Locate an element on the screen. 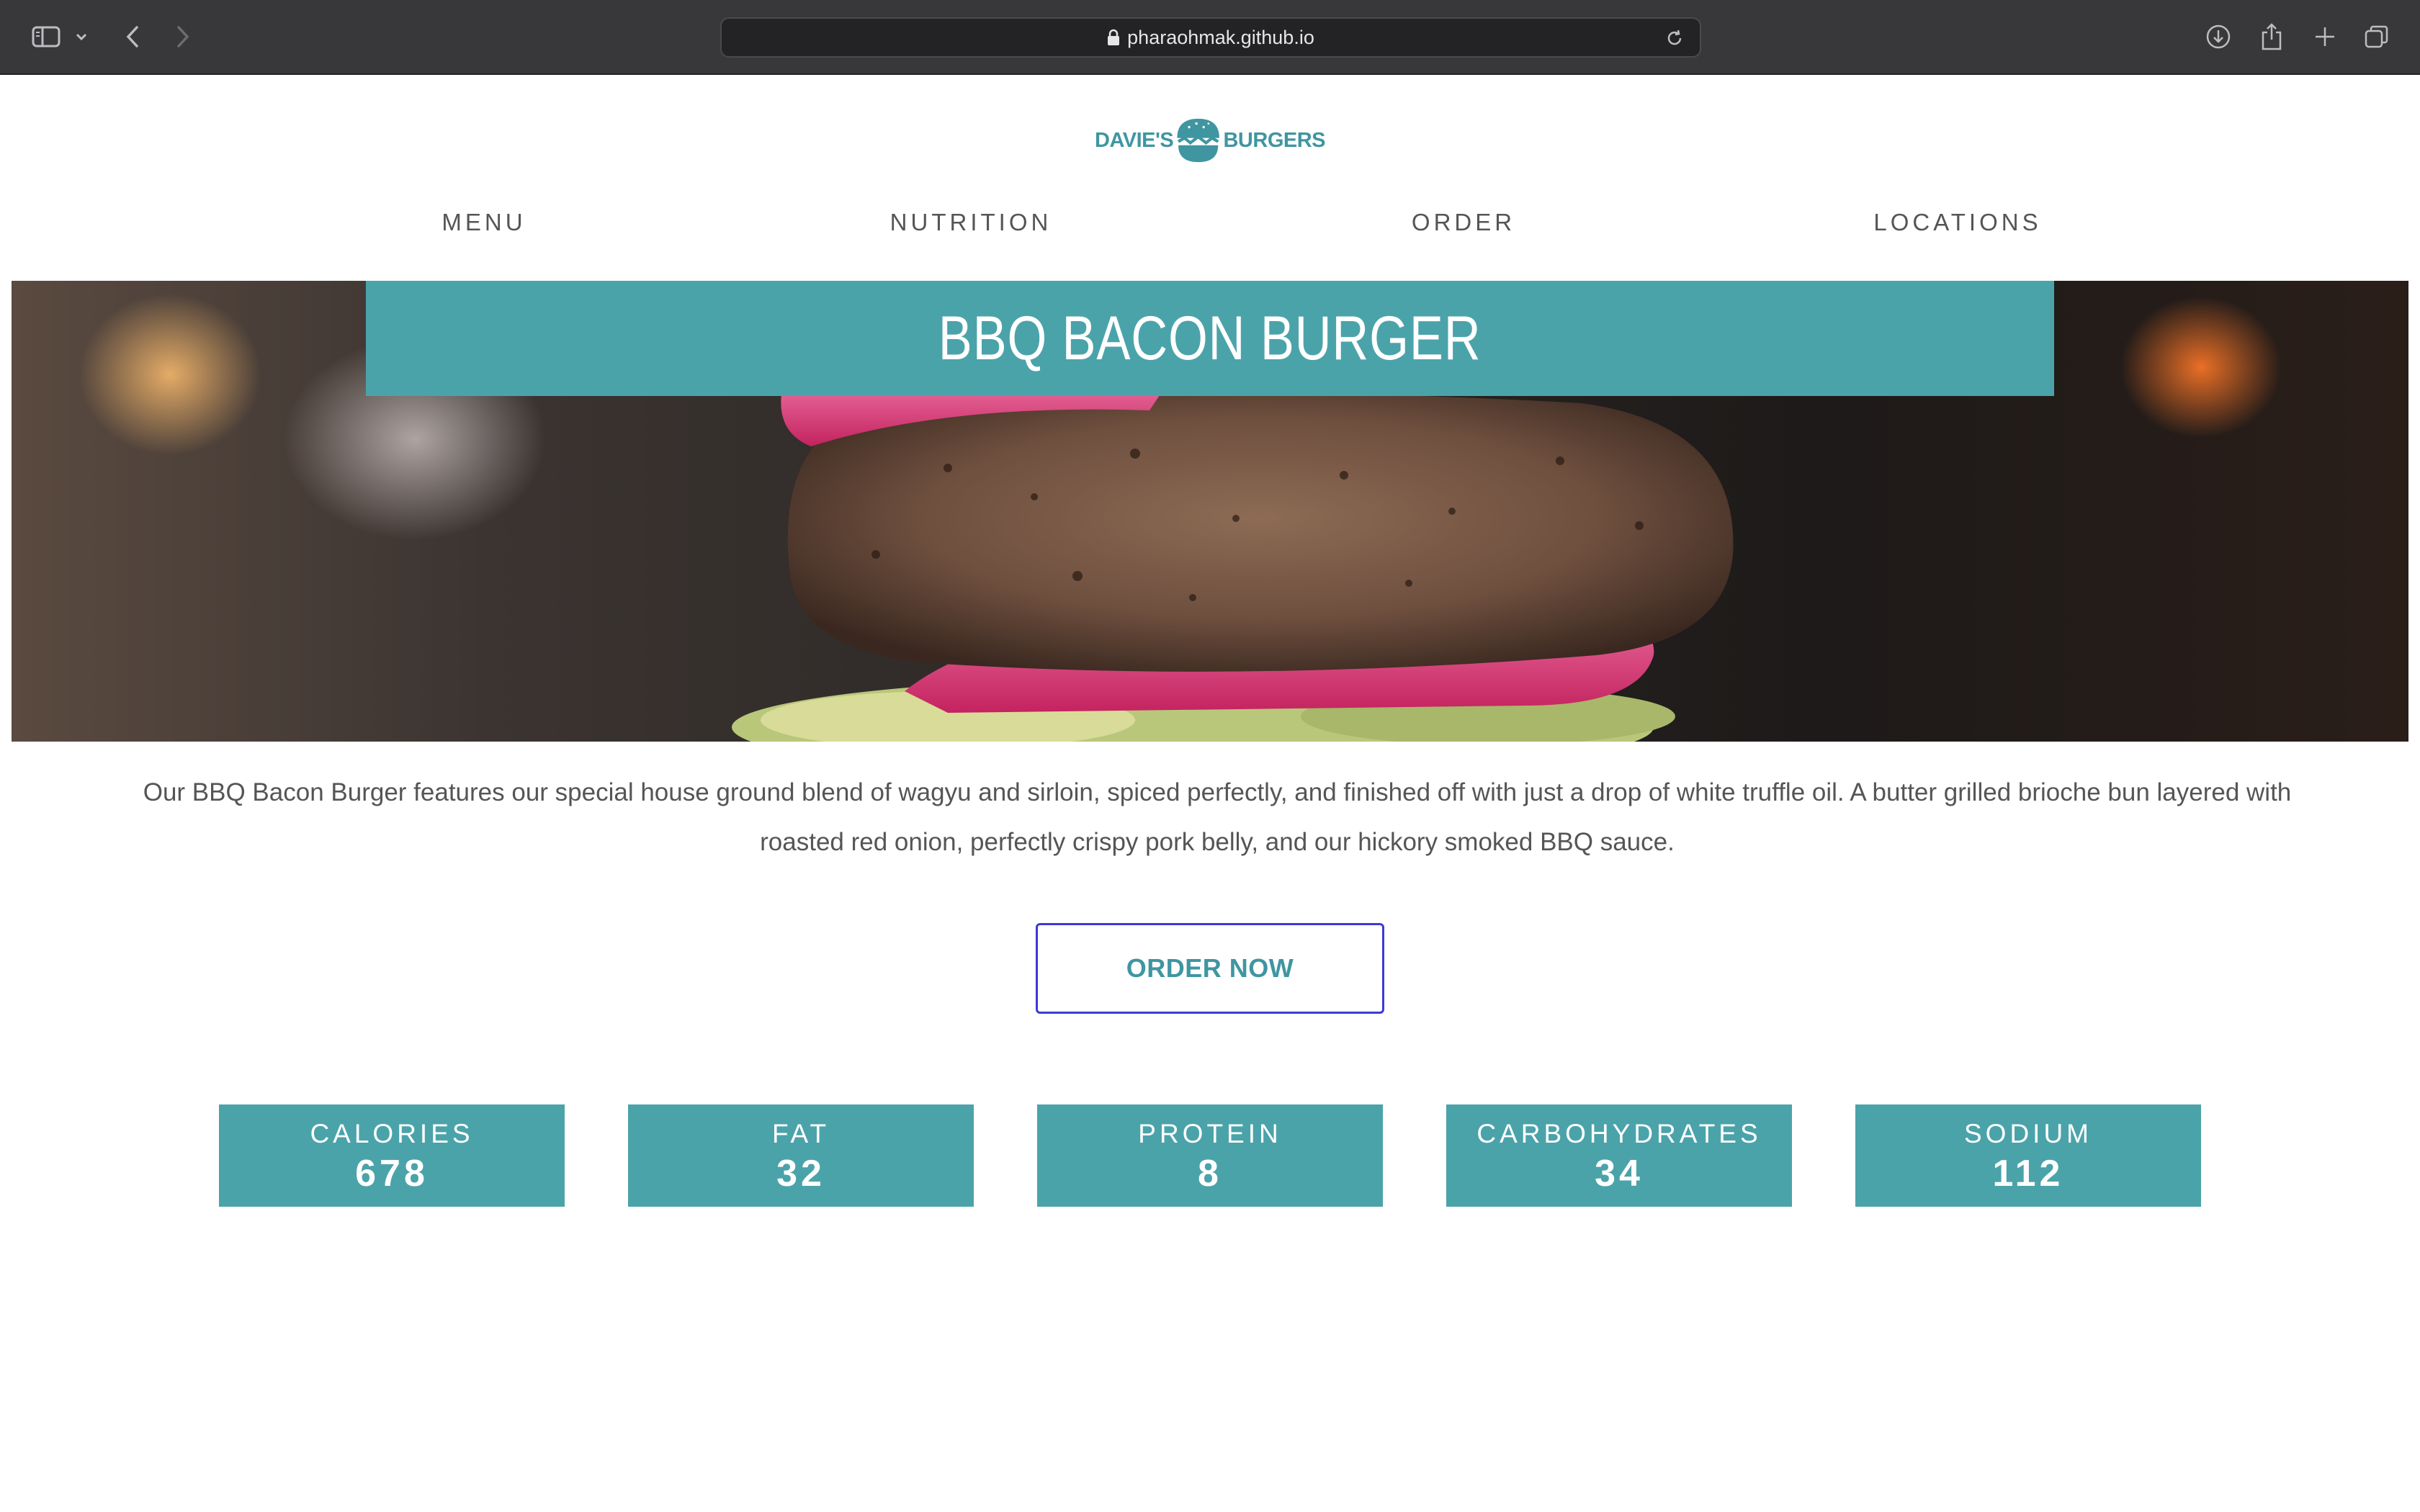 This screenshot has height=1512, width=2420. reload-icon is located at coordinates (1674, 37).